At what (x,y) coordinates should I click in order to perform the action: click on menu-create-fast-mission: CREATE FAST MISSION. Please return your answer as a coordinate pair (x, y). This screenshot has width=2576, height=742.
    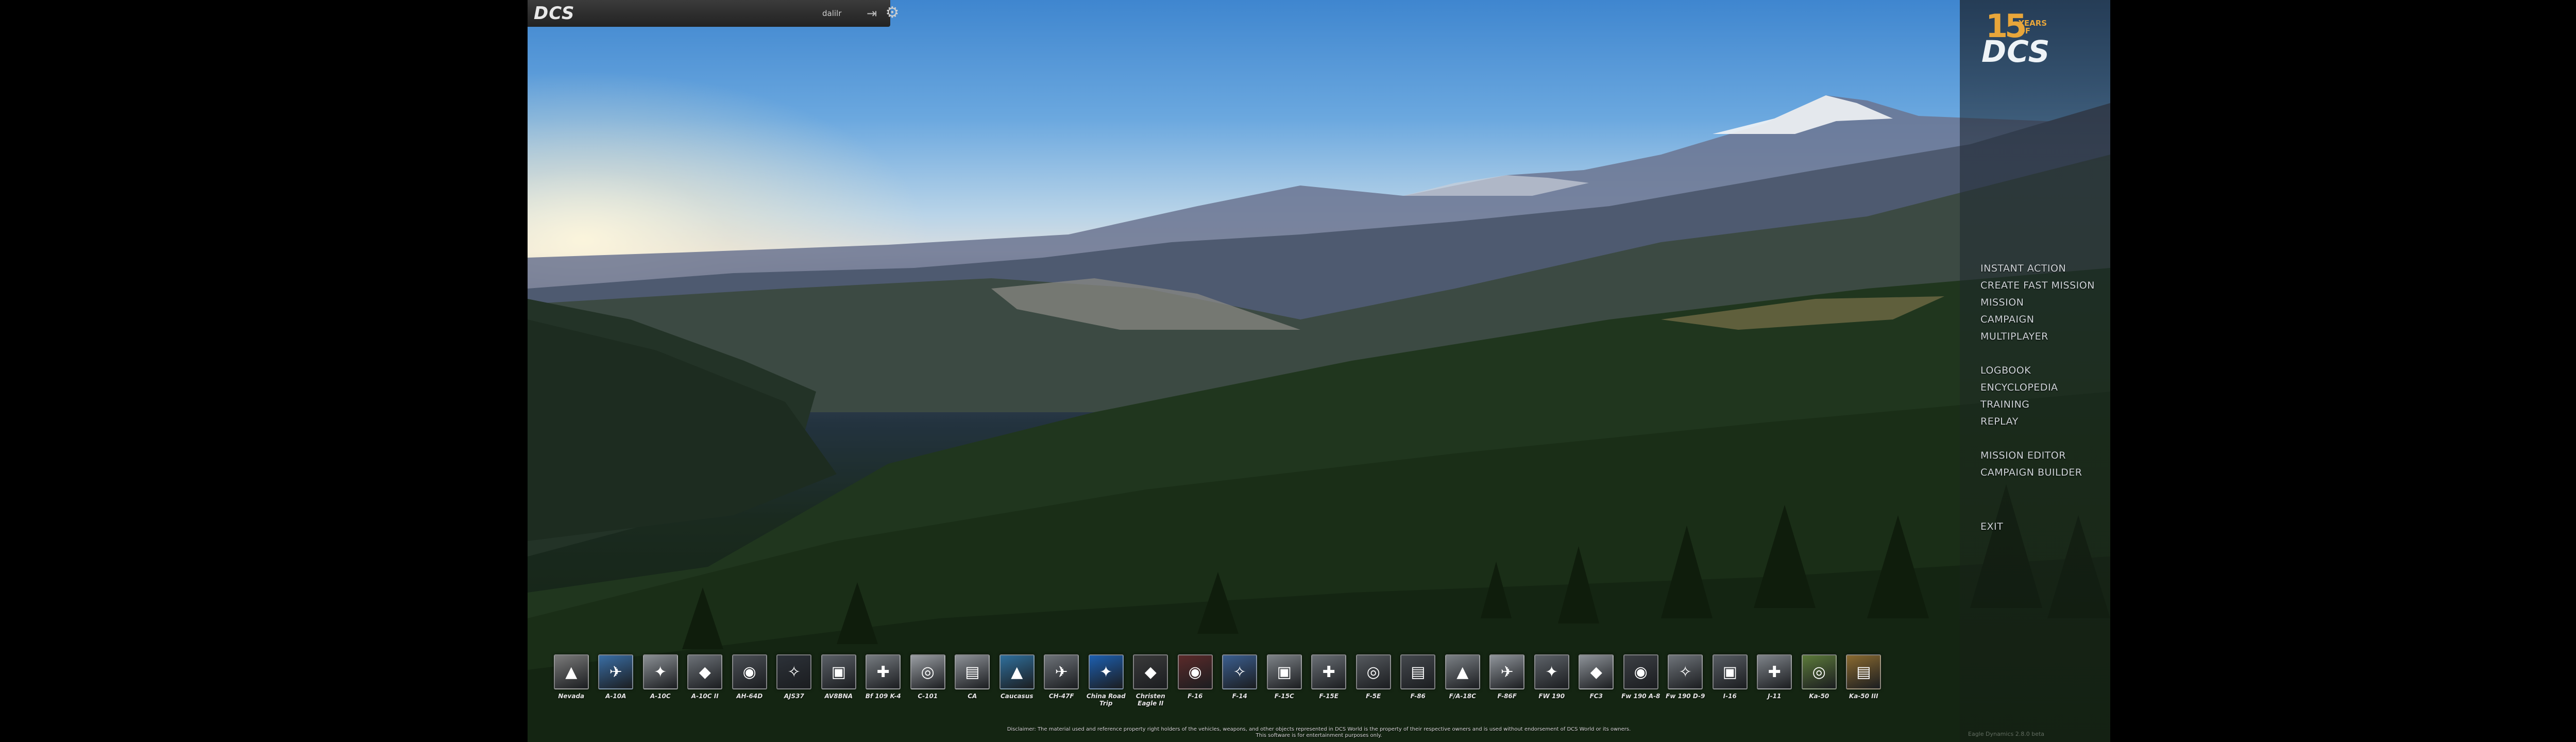
    Looking at the image, I should click on (2038, 285).